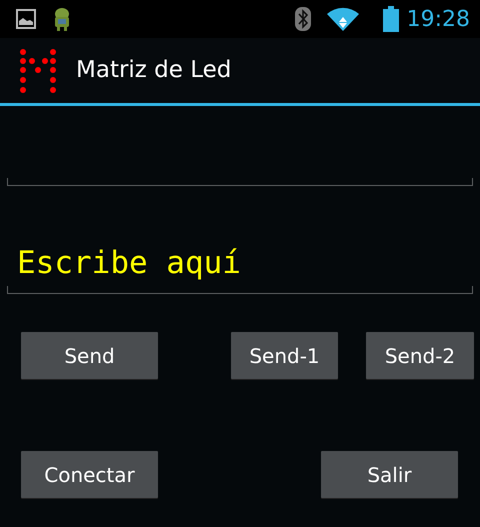 This screenshot has width=480, height=527. I want to click on app-title: Matriz de Led, so click(154, 71).